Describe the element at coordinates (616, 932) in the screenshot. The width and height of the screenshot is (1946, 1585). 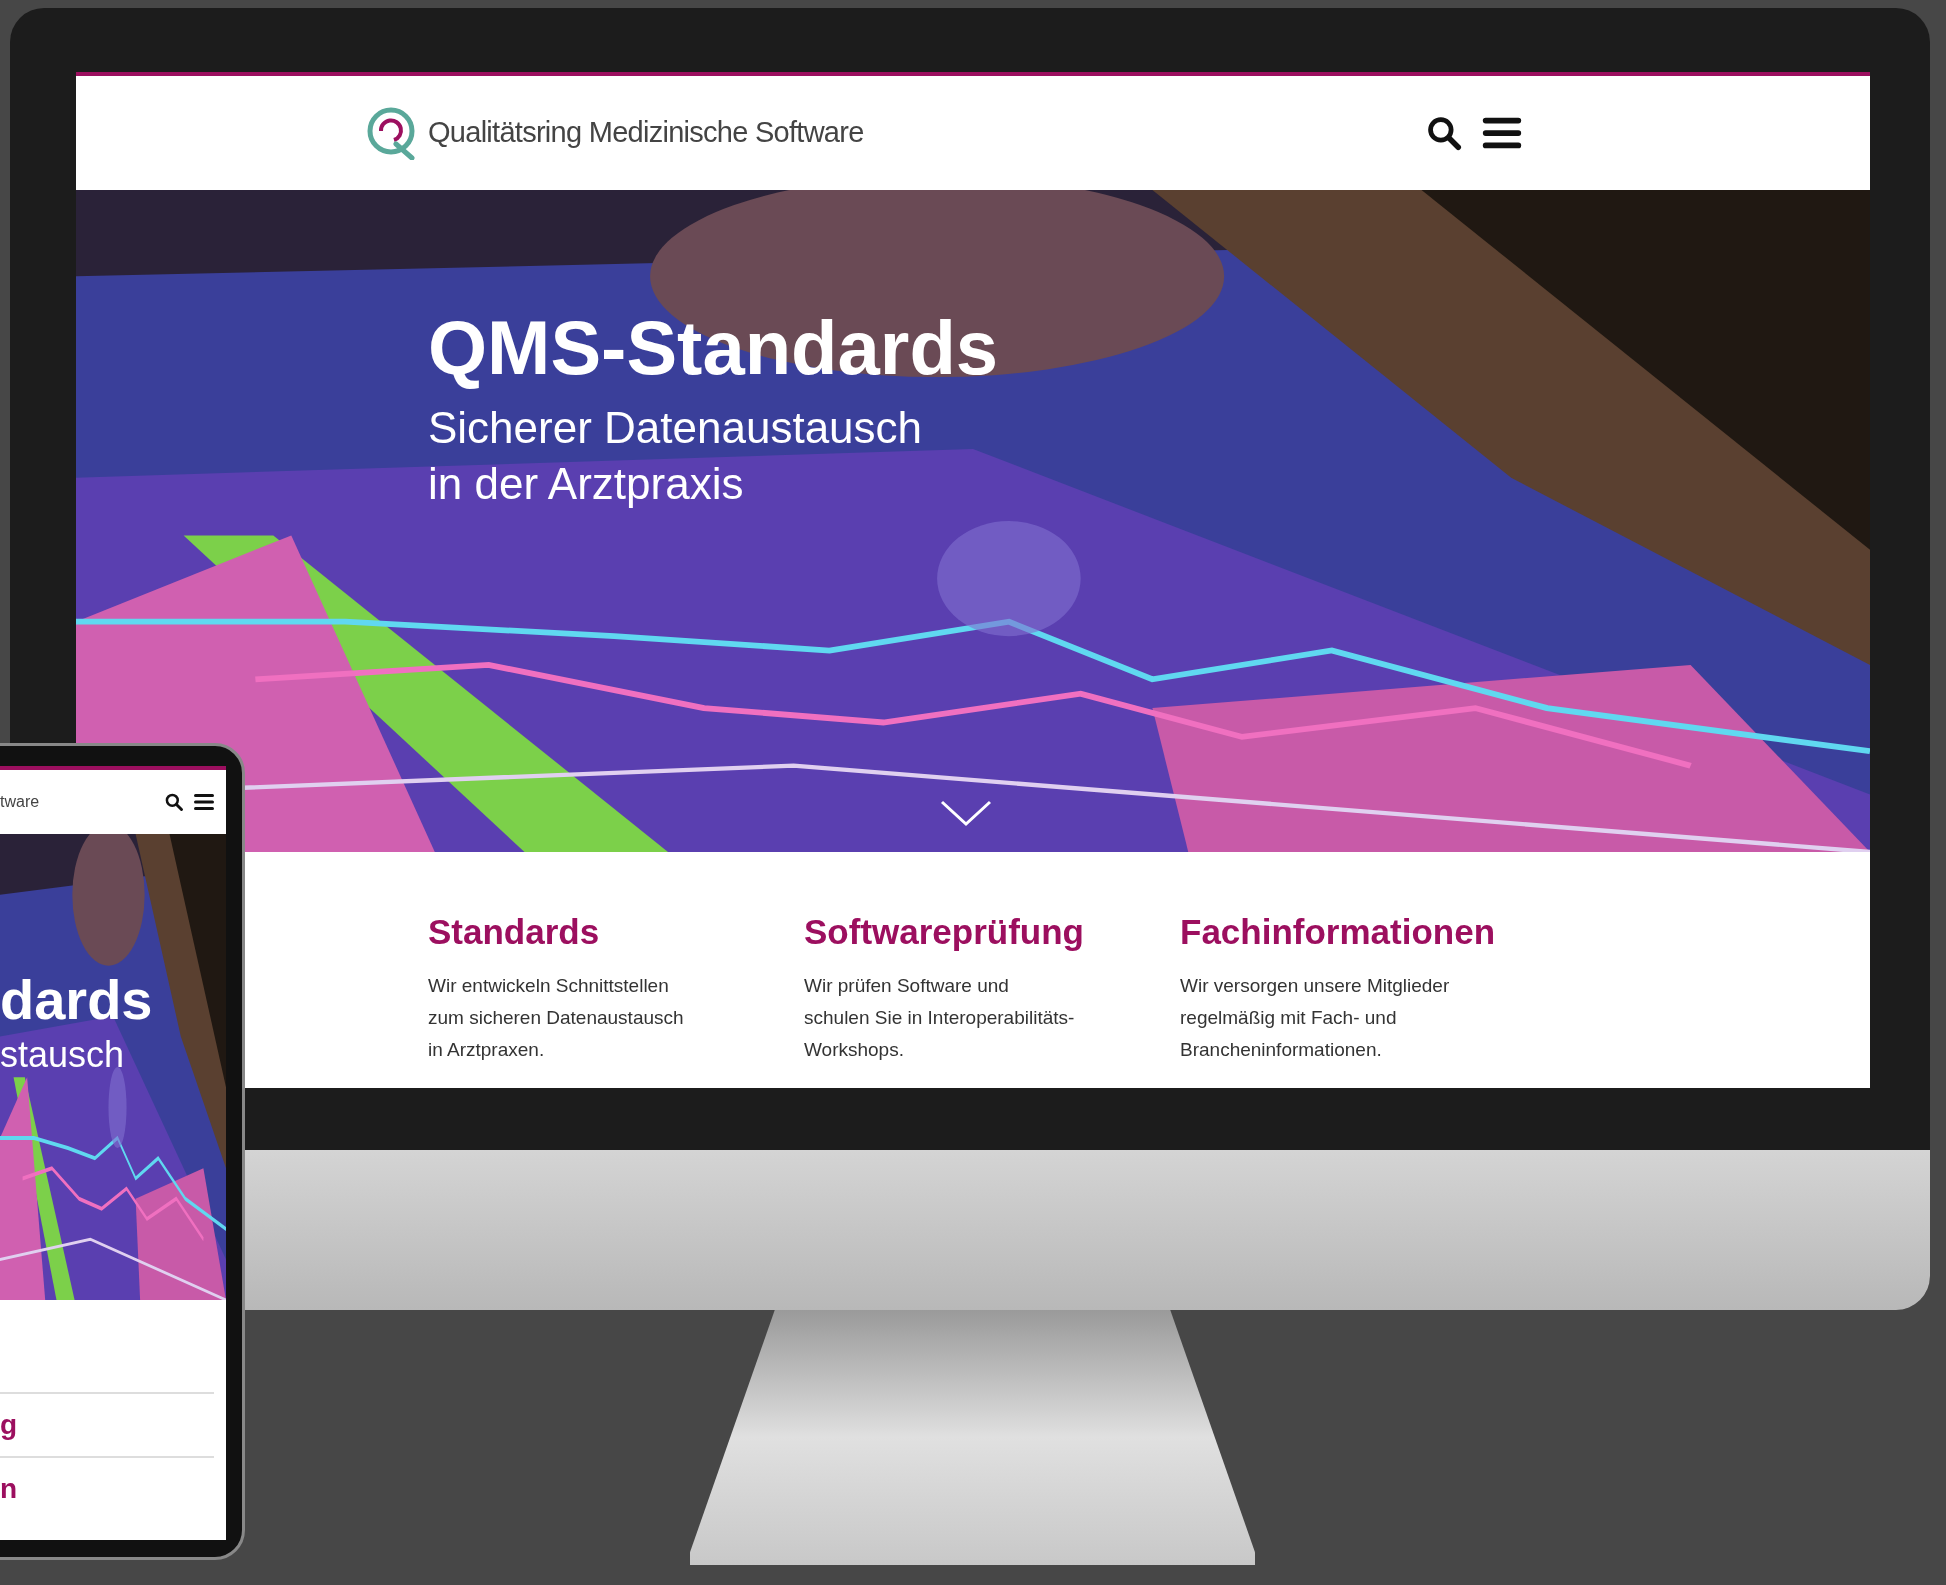
I see `feature-title: Standards` at that location.